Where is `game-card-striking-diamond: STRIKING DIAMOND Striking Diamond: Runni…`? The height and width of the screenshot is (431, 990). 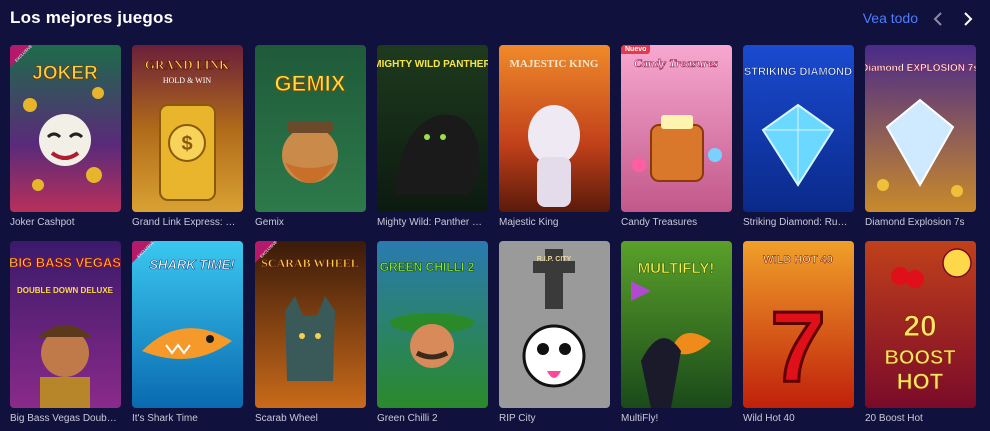 game-card-striking-diamond: STRIKING DIAMOND Striking Diamond: Runni… is located at coordinates (798, 136).